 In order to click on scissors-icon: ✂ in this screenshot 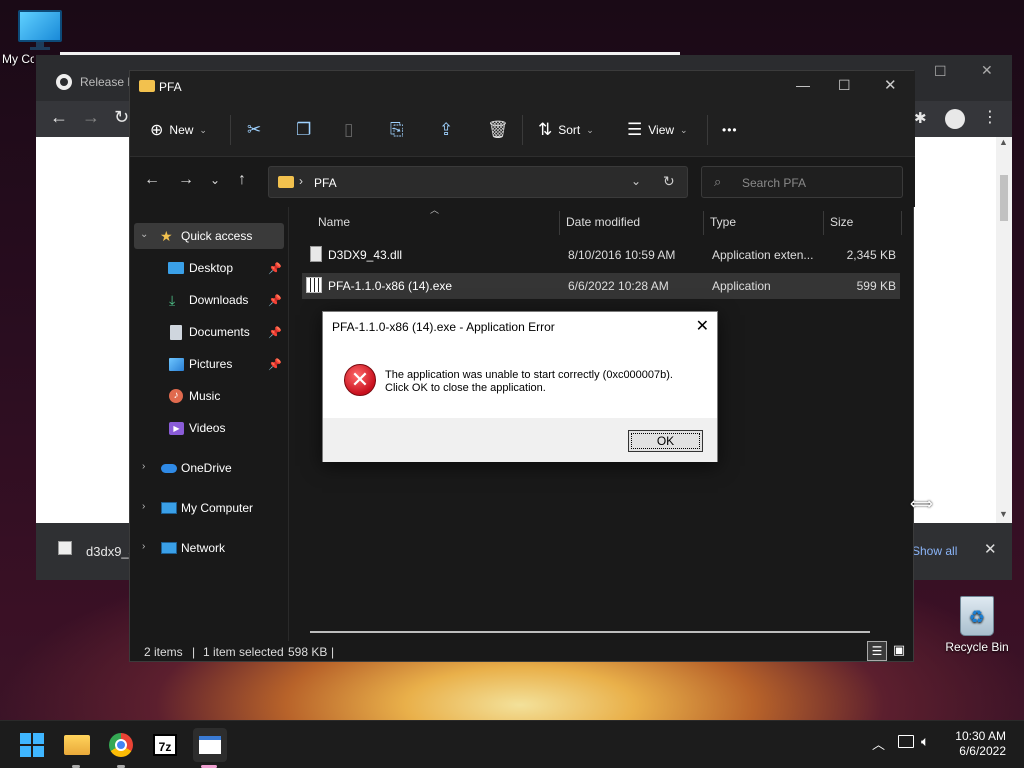, I will do `click(254, 129)`.